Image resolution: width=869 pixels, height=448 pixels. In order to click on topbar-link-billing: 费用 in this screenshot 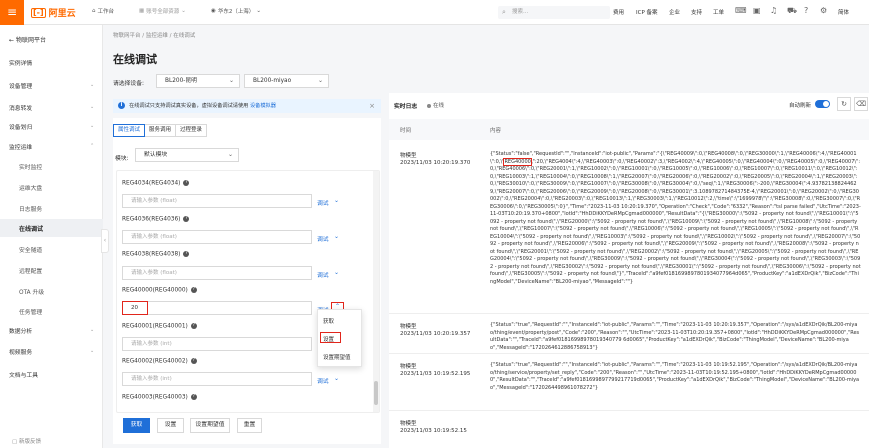, I will do `click(618, 12)`.